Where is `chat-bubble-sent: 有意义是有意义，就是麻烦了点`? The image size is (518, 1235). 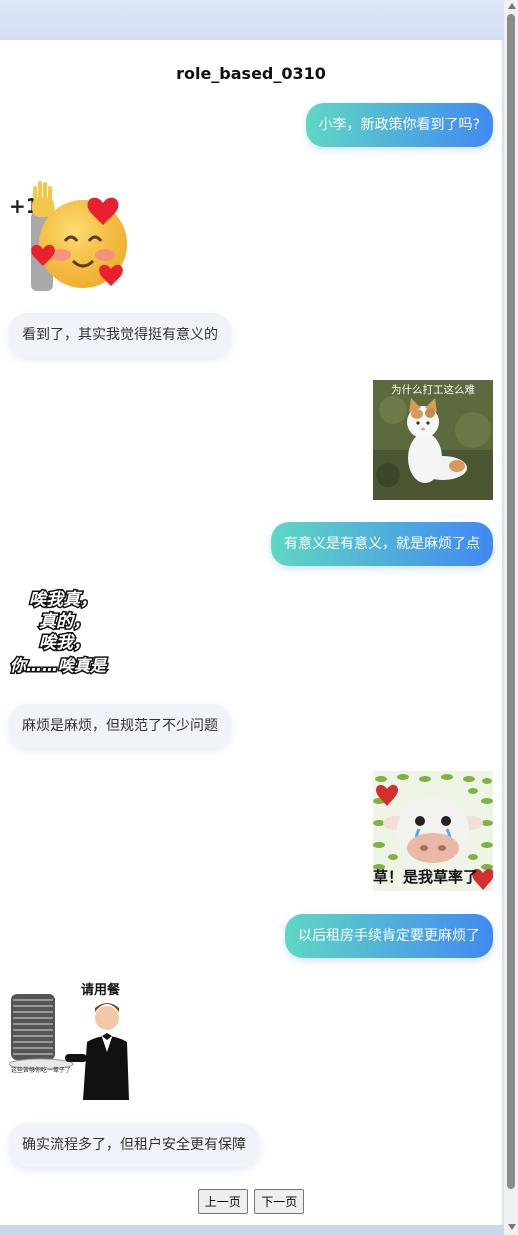 chat-bubble-sent: 有意义是有意义，就是麻烦了点 is located at coordinates (382, 544).